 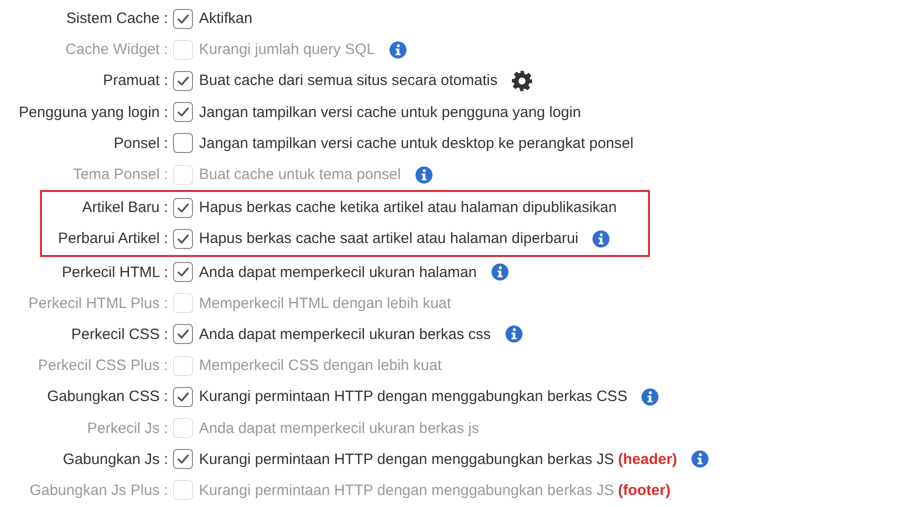 I want to click on setting-description: Jangan tampilkan versi cache untuk pengguna yang login, so click(x=390, y=112).